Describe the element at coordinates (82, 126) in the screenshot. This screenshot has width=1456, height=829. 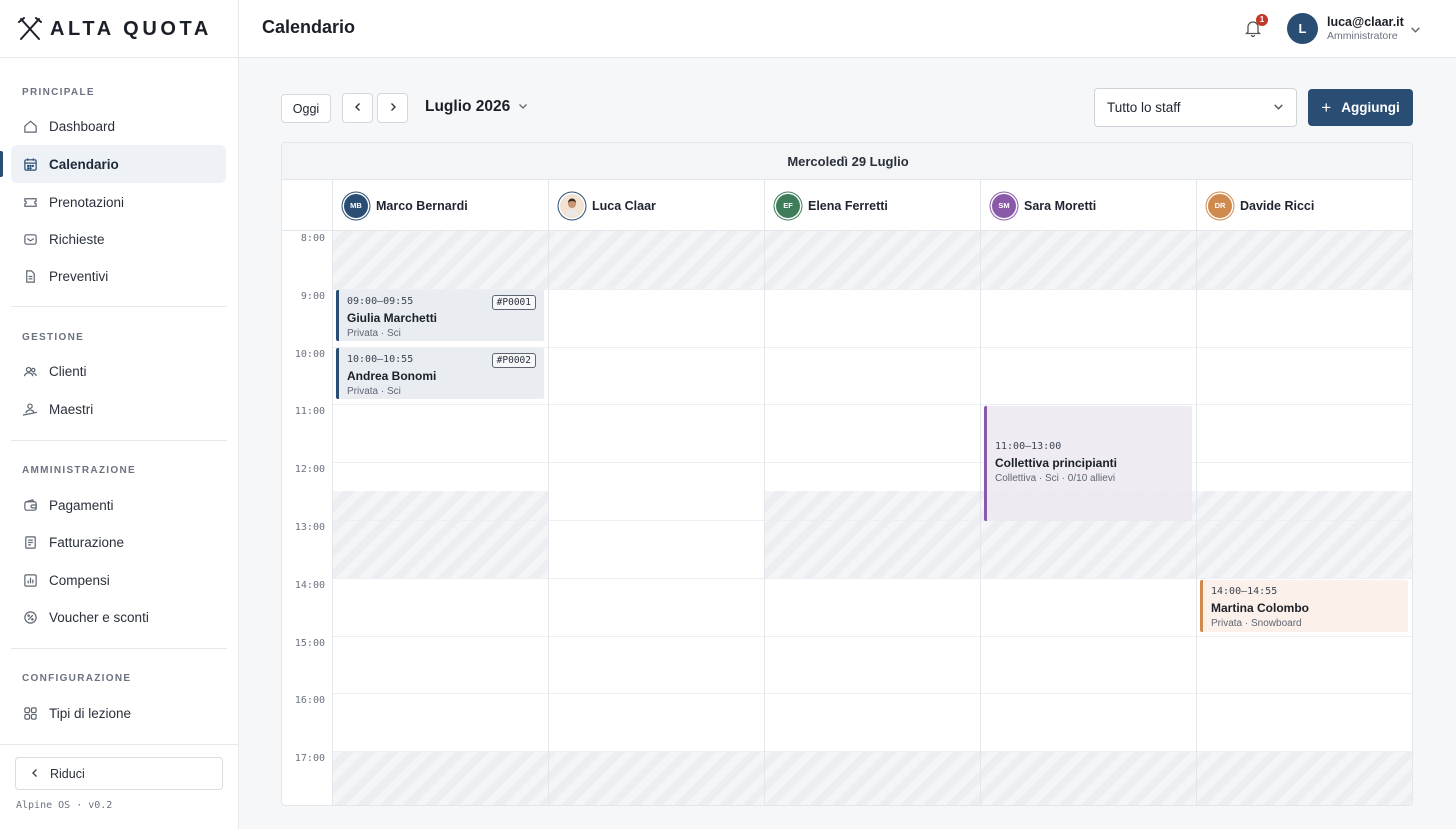
I see `sidebar-item-label: Dashboard` at that location.